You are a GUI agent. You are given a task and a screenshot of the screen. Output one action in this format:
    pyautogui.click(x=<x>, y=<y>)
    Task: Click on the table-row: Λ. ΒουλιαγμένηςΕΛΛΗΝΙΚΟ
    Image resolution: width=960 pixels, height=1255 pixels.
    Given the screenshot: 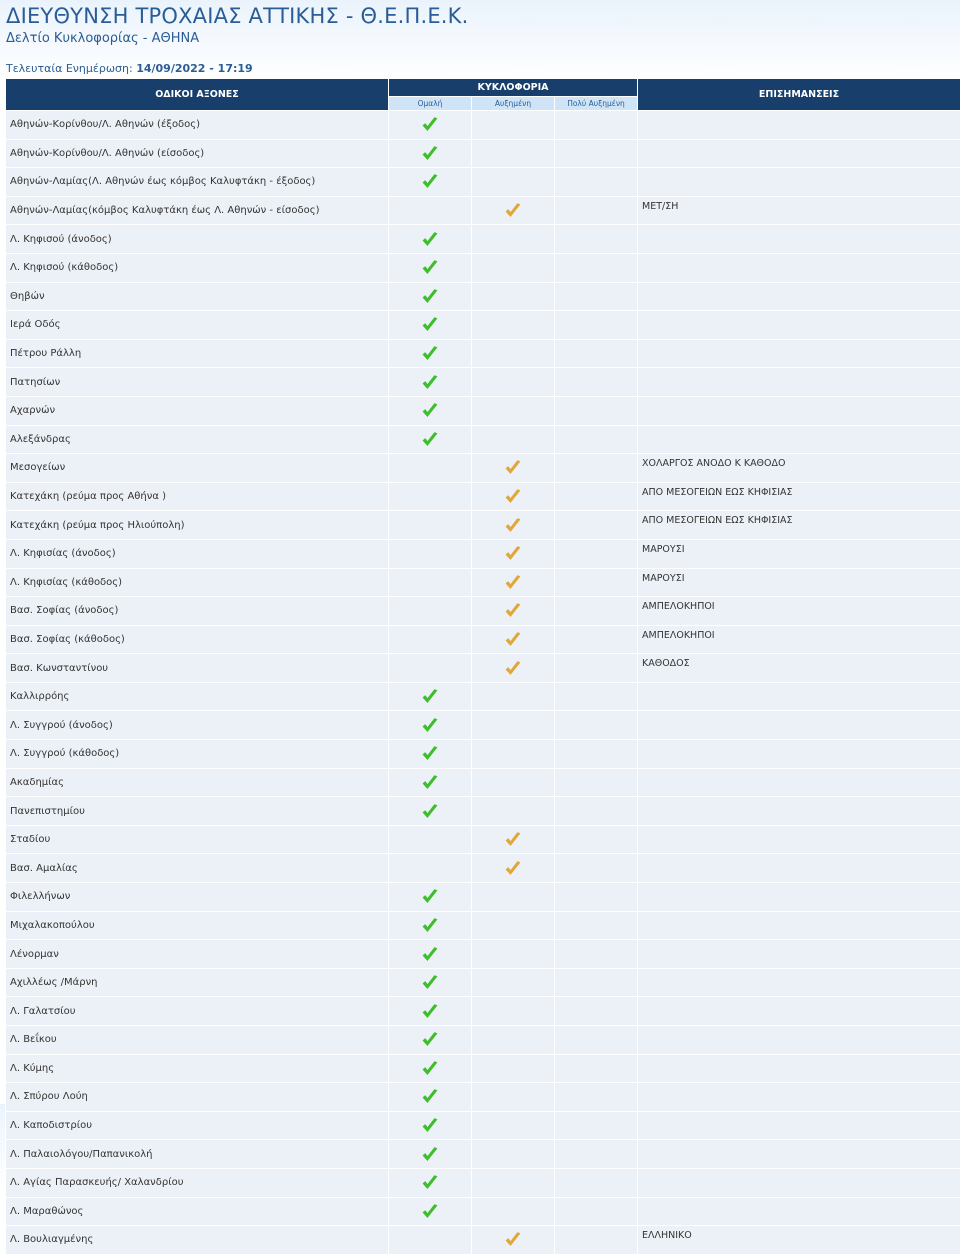 What is the action you would take?
    pyautogui.click(x=483, y=1240)
    